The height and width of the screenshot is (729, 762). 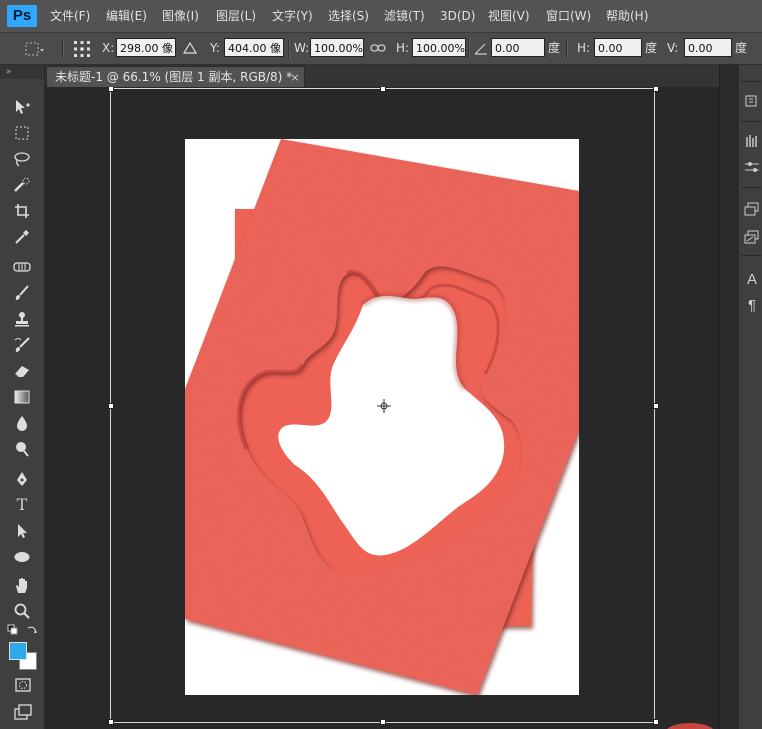 I want to click on gradient-tool-icon, so click(x=22, y=397).